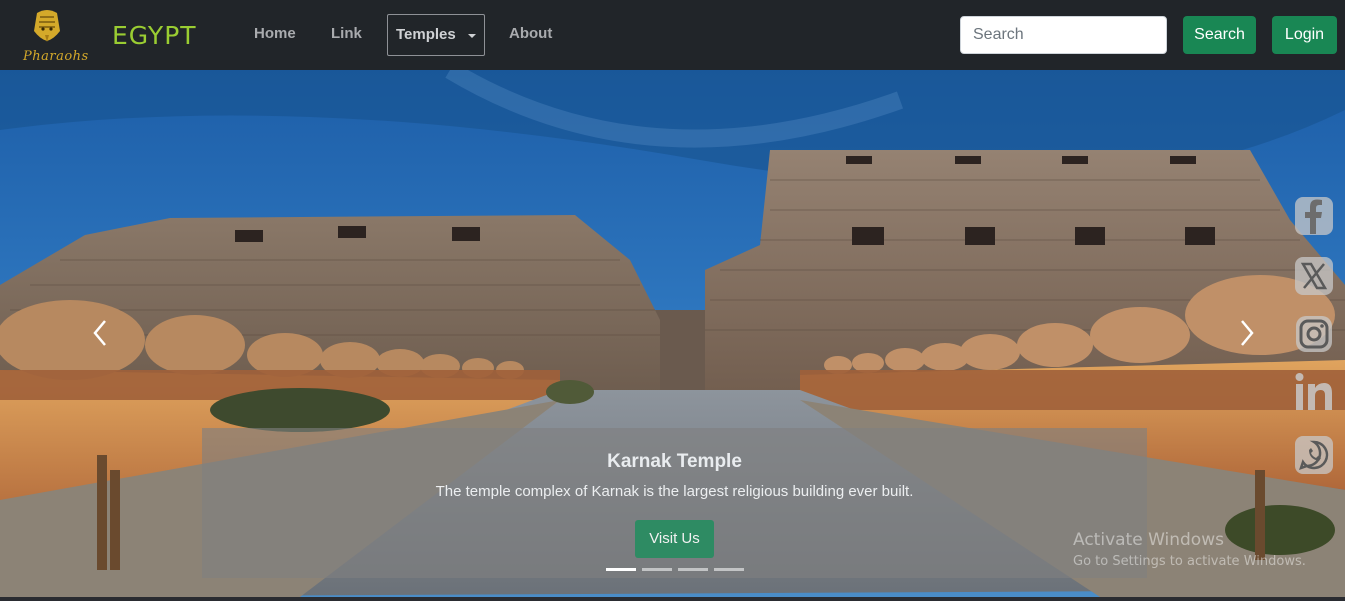 The image size is (1345, 601). I want to click on carousel-next-button, so click(1247, 333).